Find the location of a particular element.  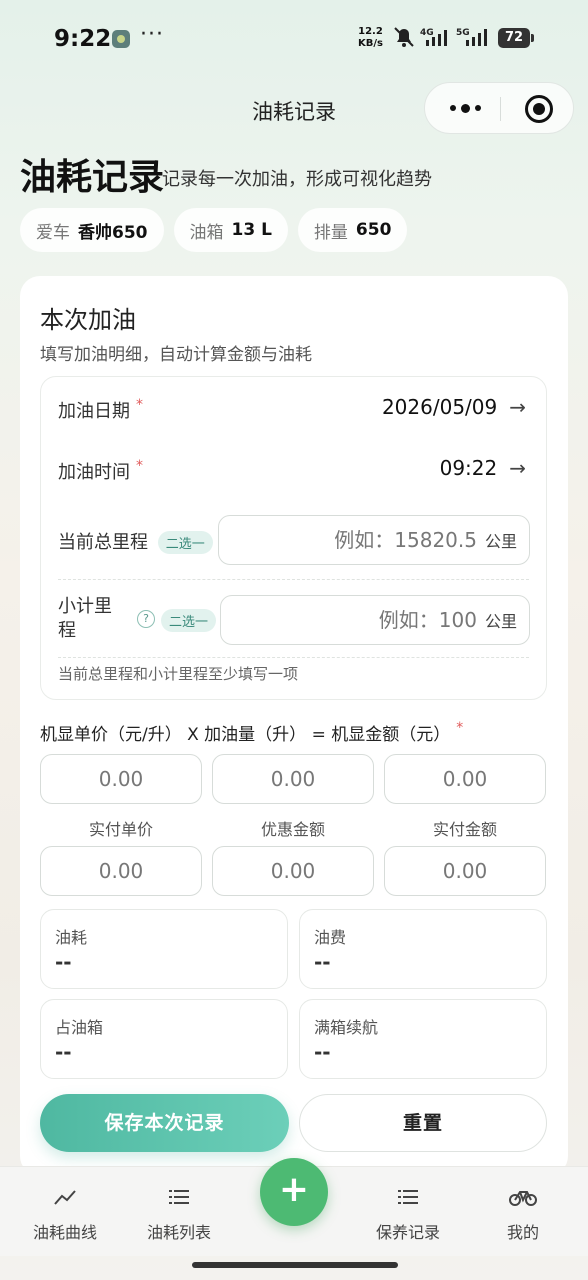

odometer-label: 当前总里程 二选一 is located at coordinates (135, 541).